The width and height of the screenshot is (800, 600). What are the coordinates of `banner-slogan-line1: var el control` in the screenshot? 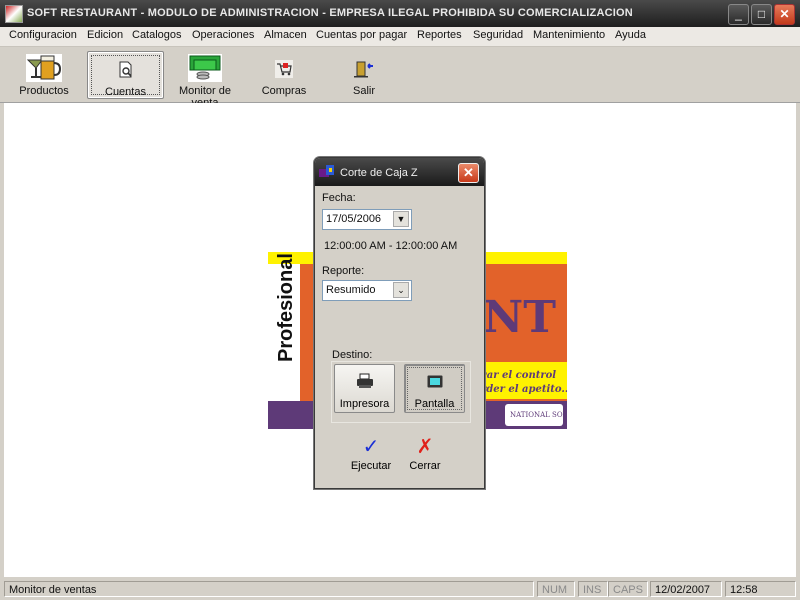 It's located at (518, 375).